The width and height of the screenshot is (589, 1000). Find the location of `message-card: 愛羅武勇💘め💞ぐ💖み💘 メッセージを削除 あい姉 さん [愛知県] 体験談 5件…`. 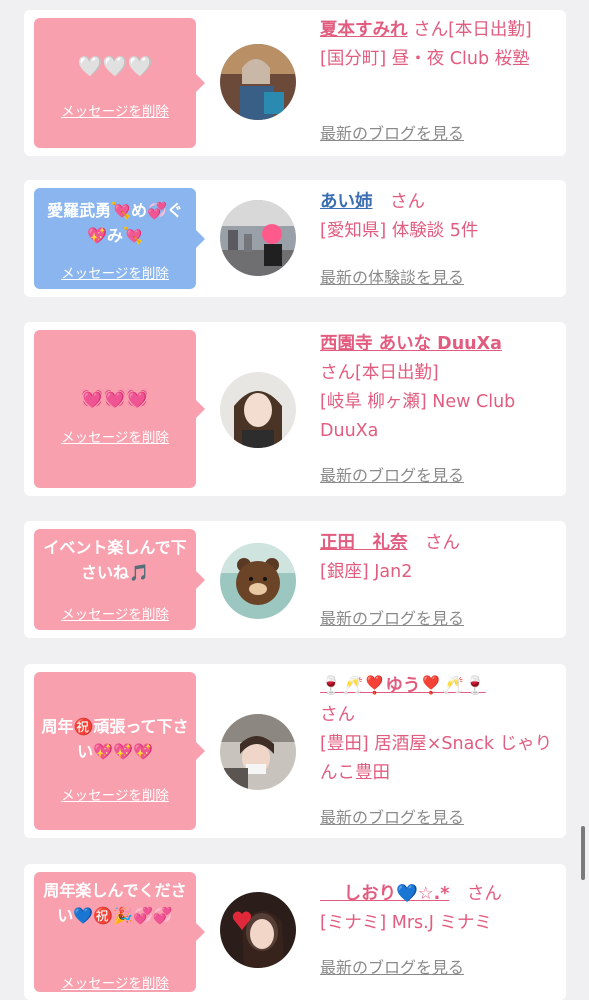

message-card: 愛羅武勇💘め💞ぐ💖み💘 メッセージを削除 あい姉 さん [愛知県] 体験談 5件… is located at coordinates (295, 238).